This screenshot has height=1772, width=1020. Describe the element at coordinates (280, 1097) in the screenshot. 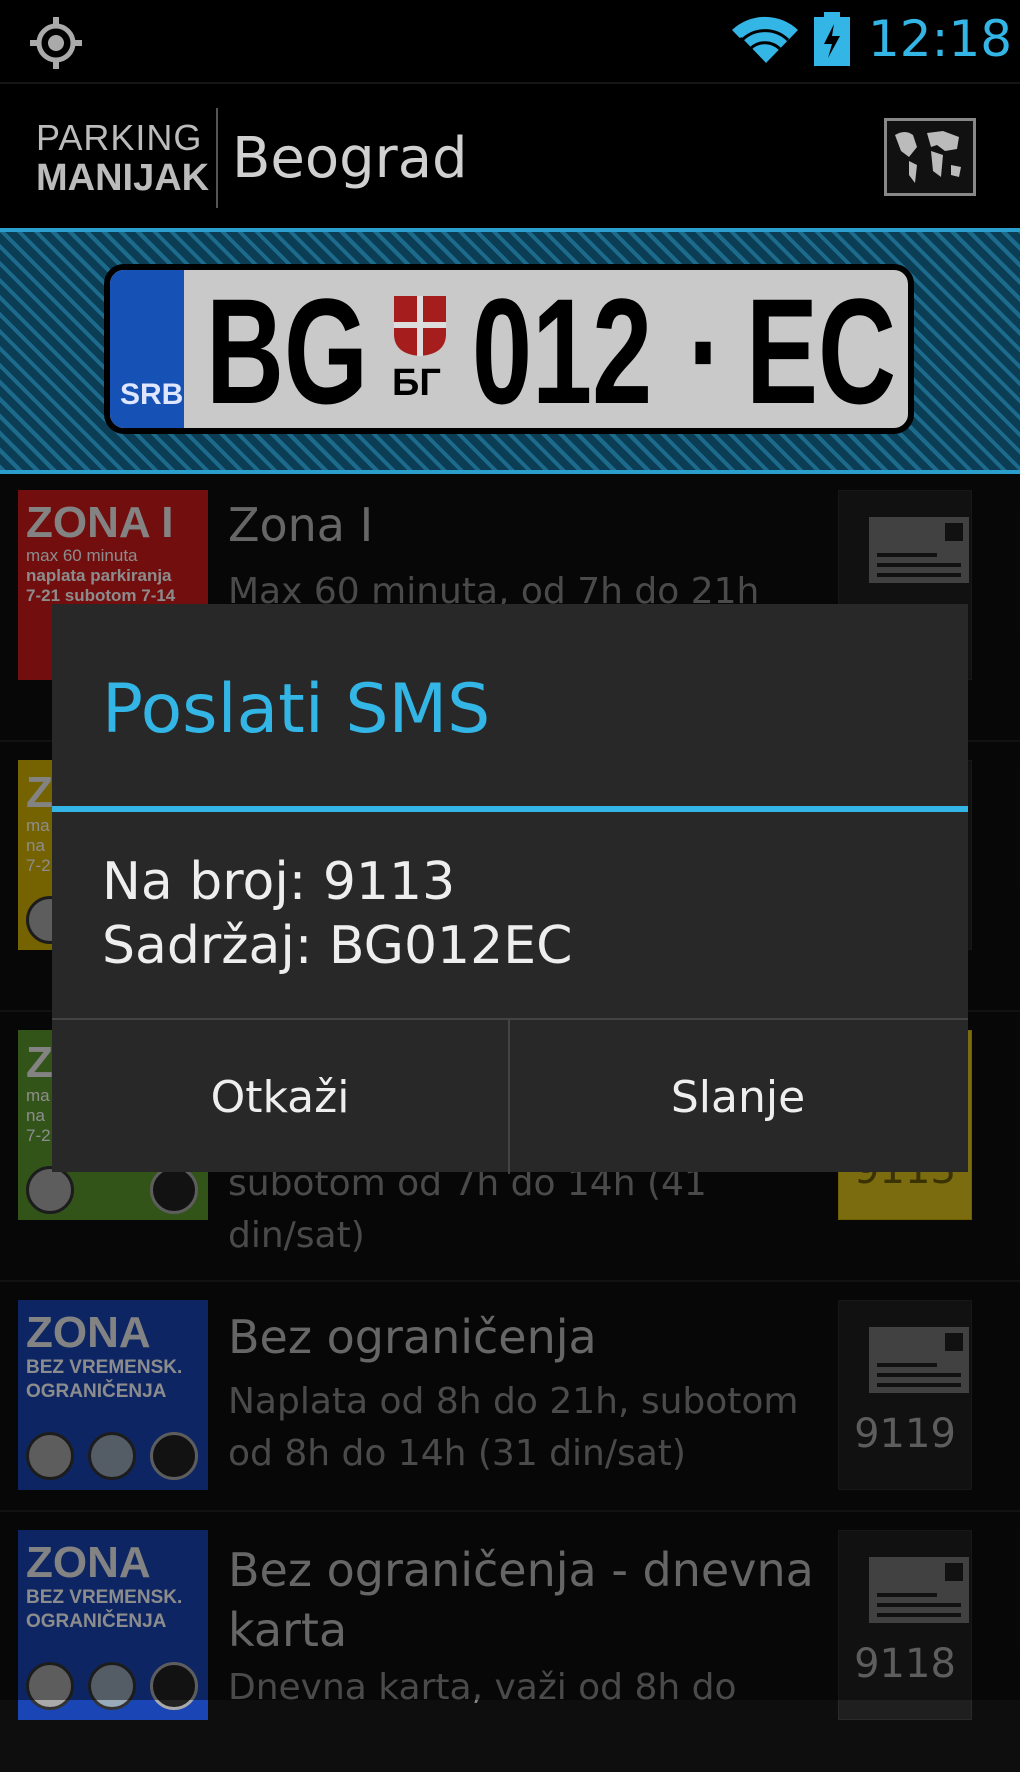

I see `cancel-button: Otkaži` at that location.